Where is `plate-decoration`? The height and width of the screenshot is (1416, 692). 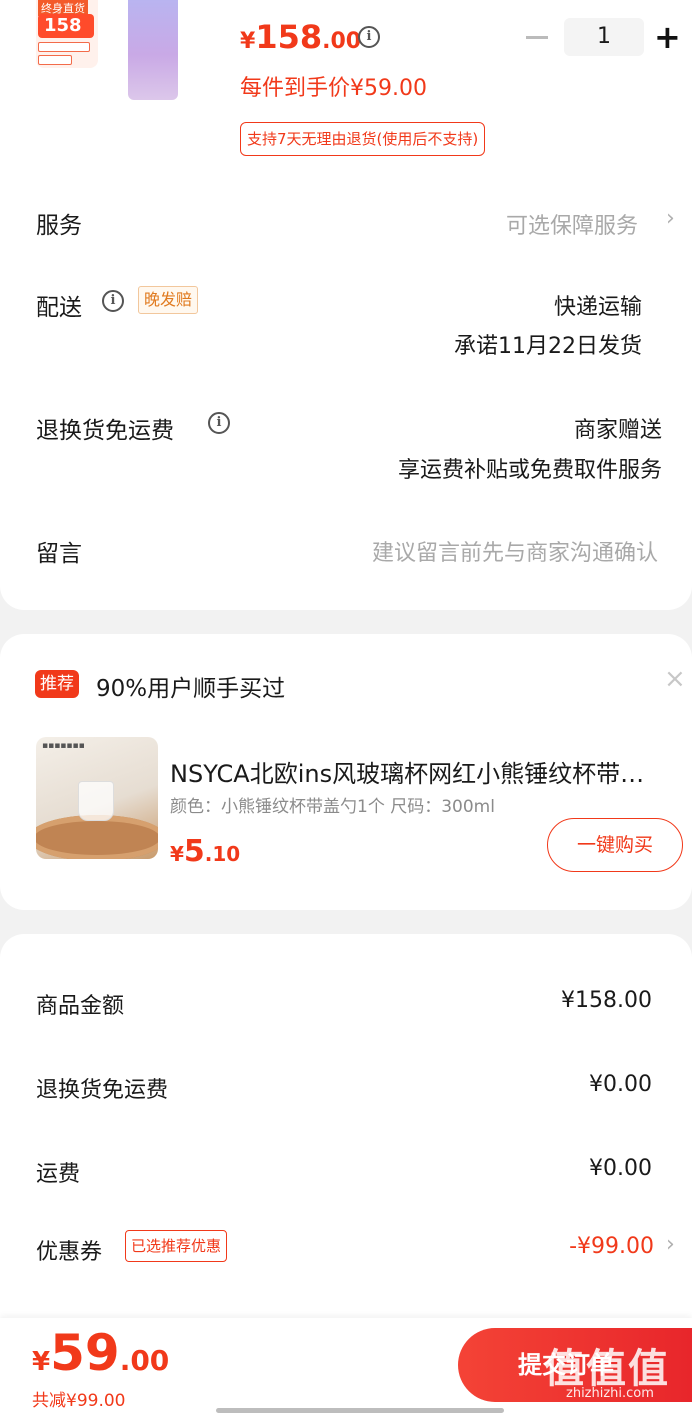
plate-decoration is located at coordinates (97, 837).